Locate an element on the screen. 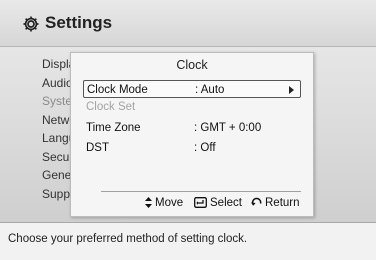 The image size is (376, 260). move-hint: Move is located at coordinates (164, 203).